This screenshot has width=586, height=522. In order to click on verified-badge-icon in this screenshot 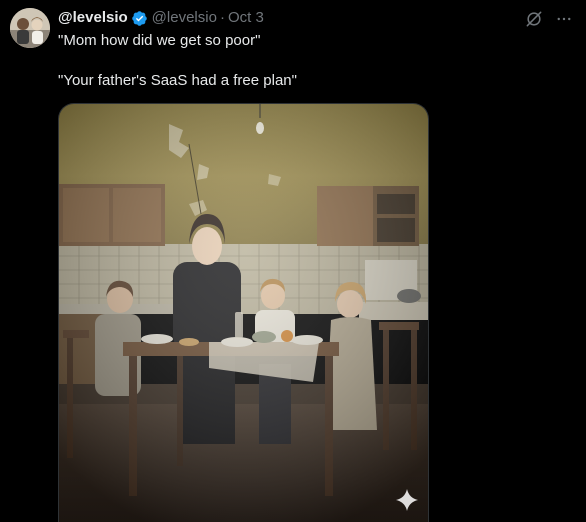, I will do `click(139, 18)`.